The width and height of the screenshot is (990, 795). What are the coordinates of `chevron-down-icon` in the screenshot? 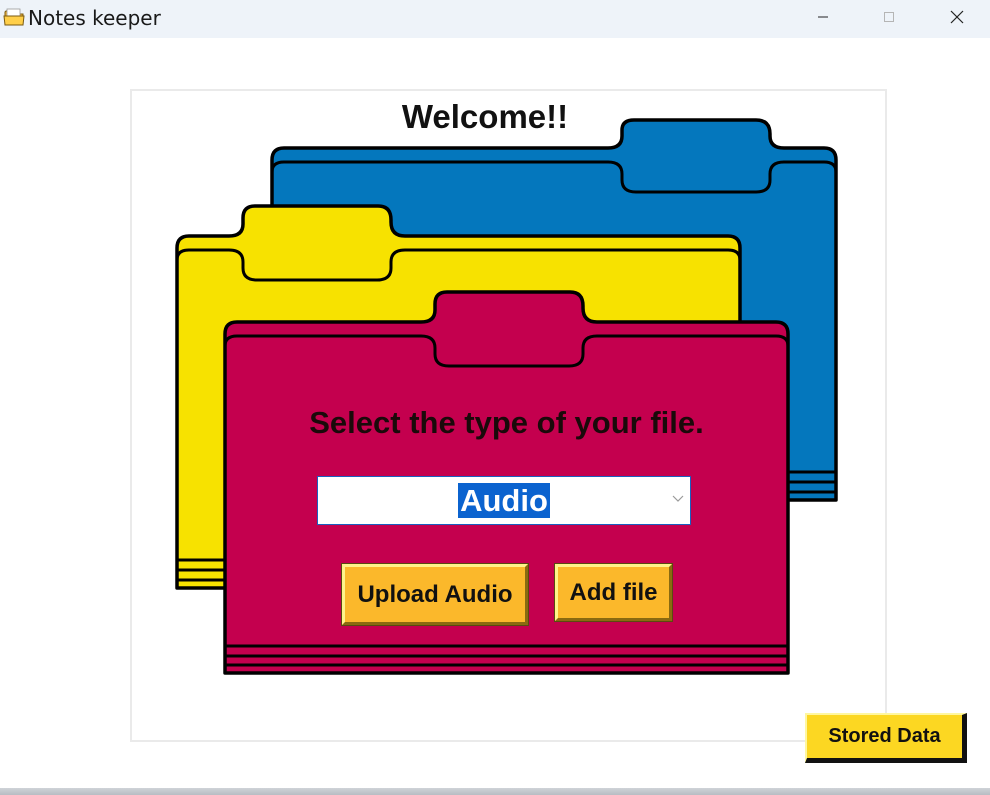 It's located at (678, 499).